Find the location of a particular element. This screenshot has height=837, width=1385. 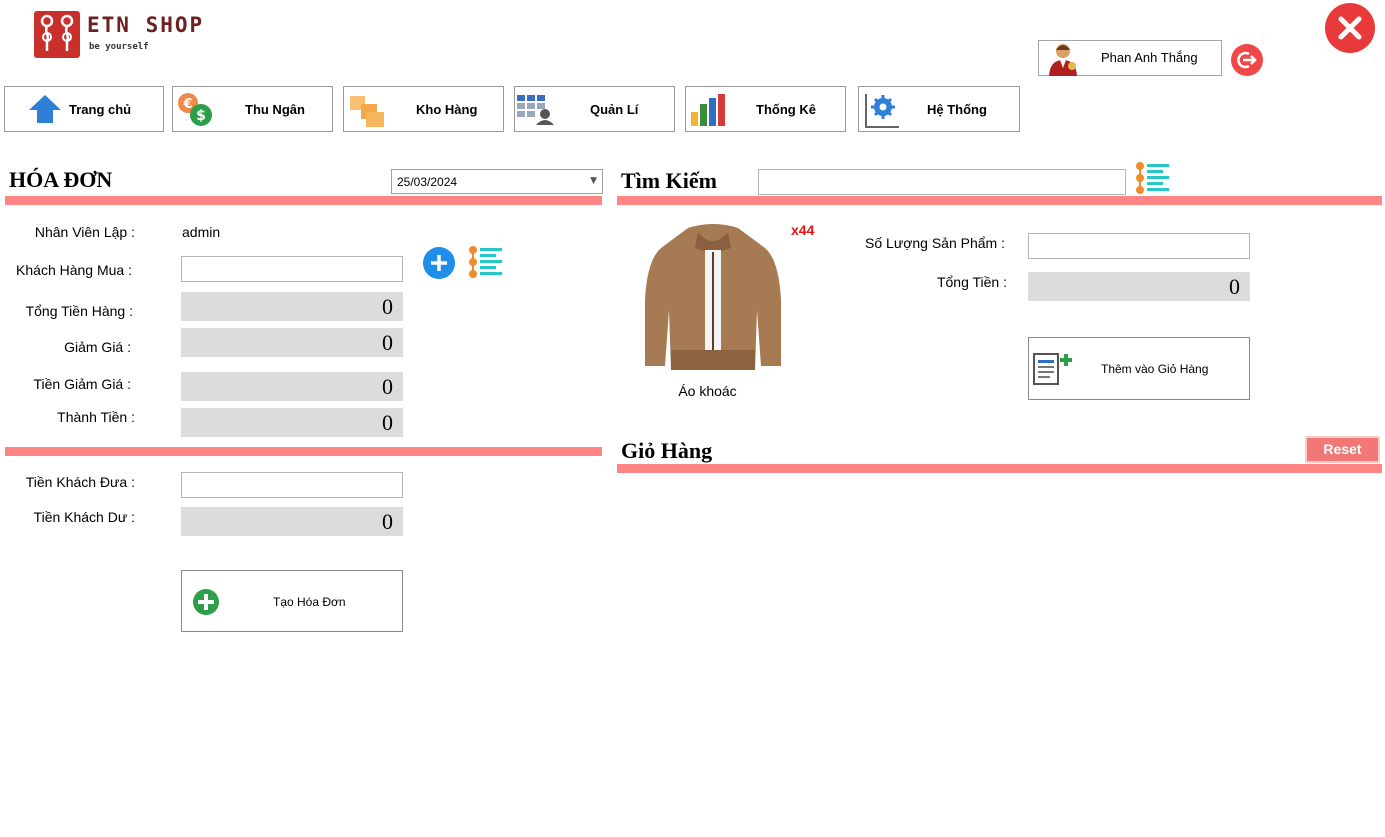

product-total-field: 0 is located at coordinates (1139, 286).